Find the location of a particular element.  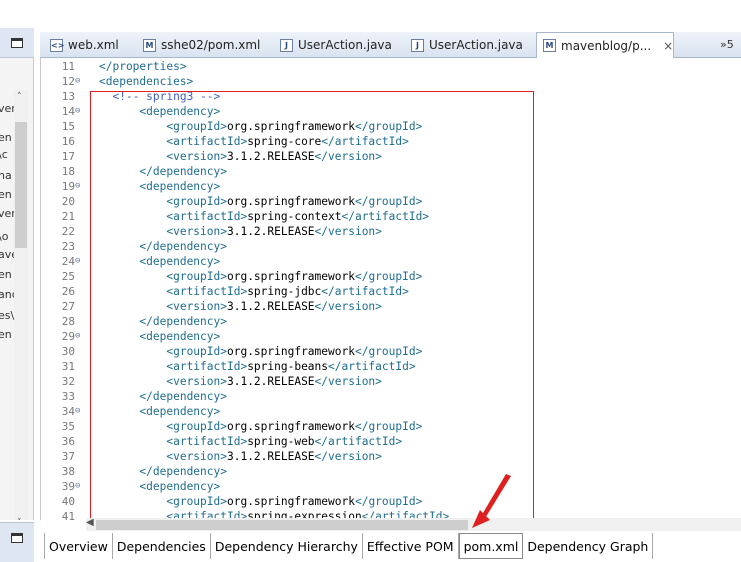

line-number: 21 is located at coordinates (68, 216).